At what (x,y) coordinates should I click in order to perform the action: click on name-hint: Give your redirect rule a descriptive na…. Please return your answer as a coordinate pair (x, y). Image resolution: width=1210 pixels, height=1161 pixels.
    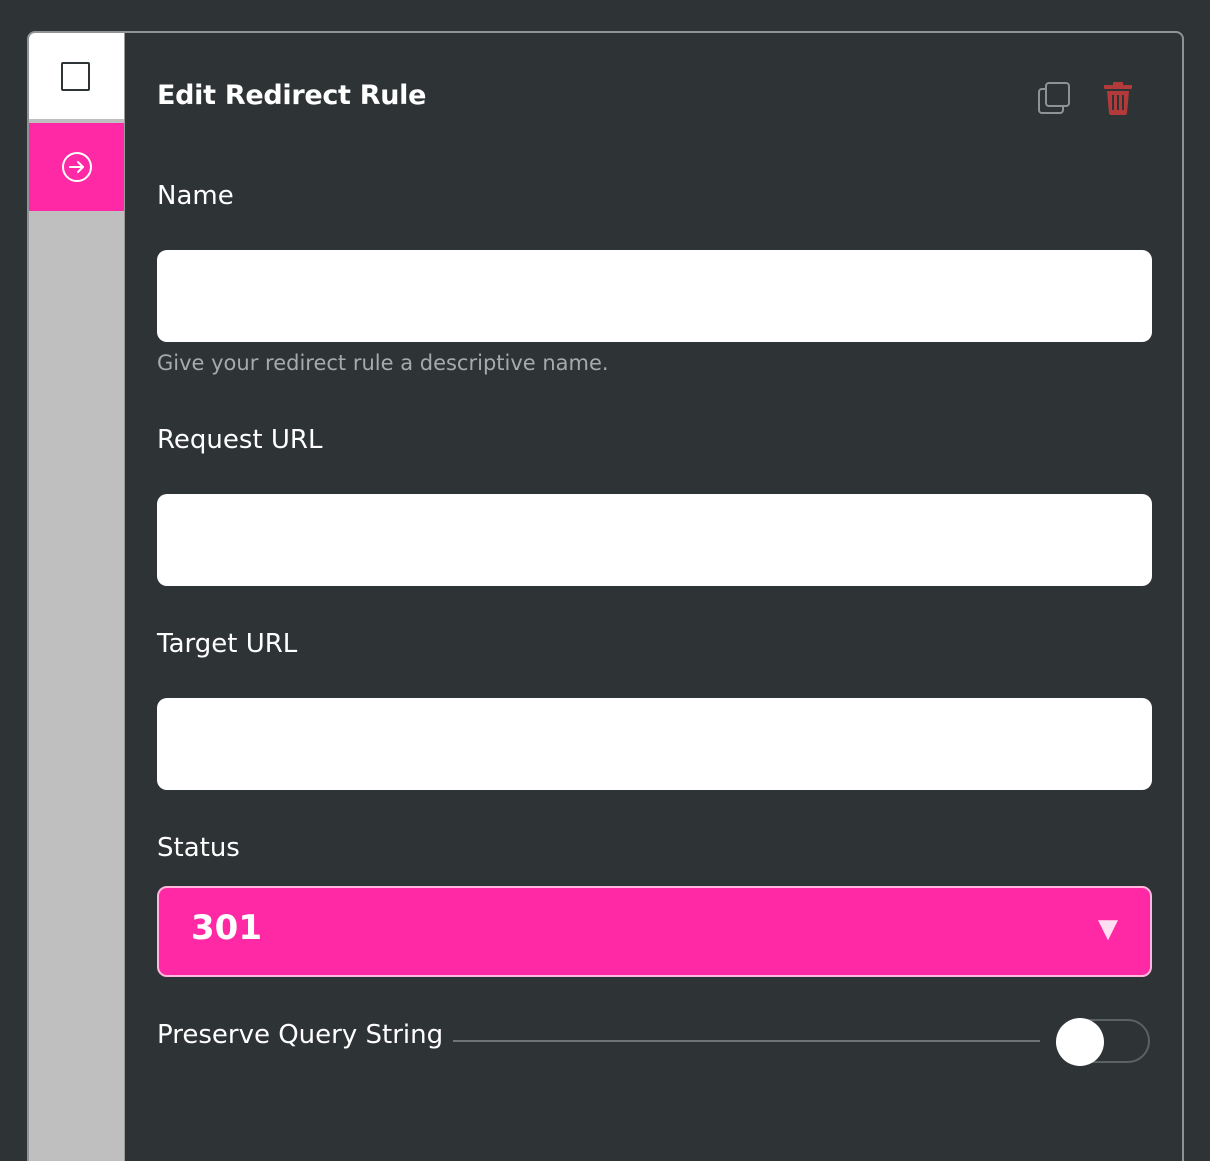
    Looking at the image, I should click on (383, 363).